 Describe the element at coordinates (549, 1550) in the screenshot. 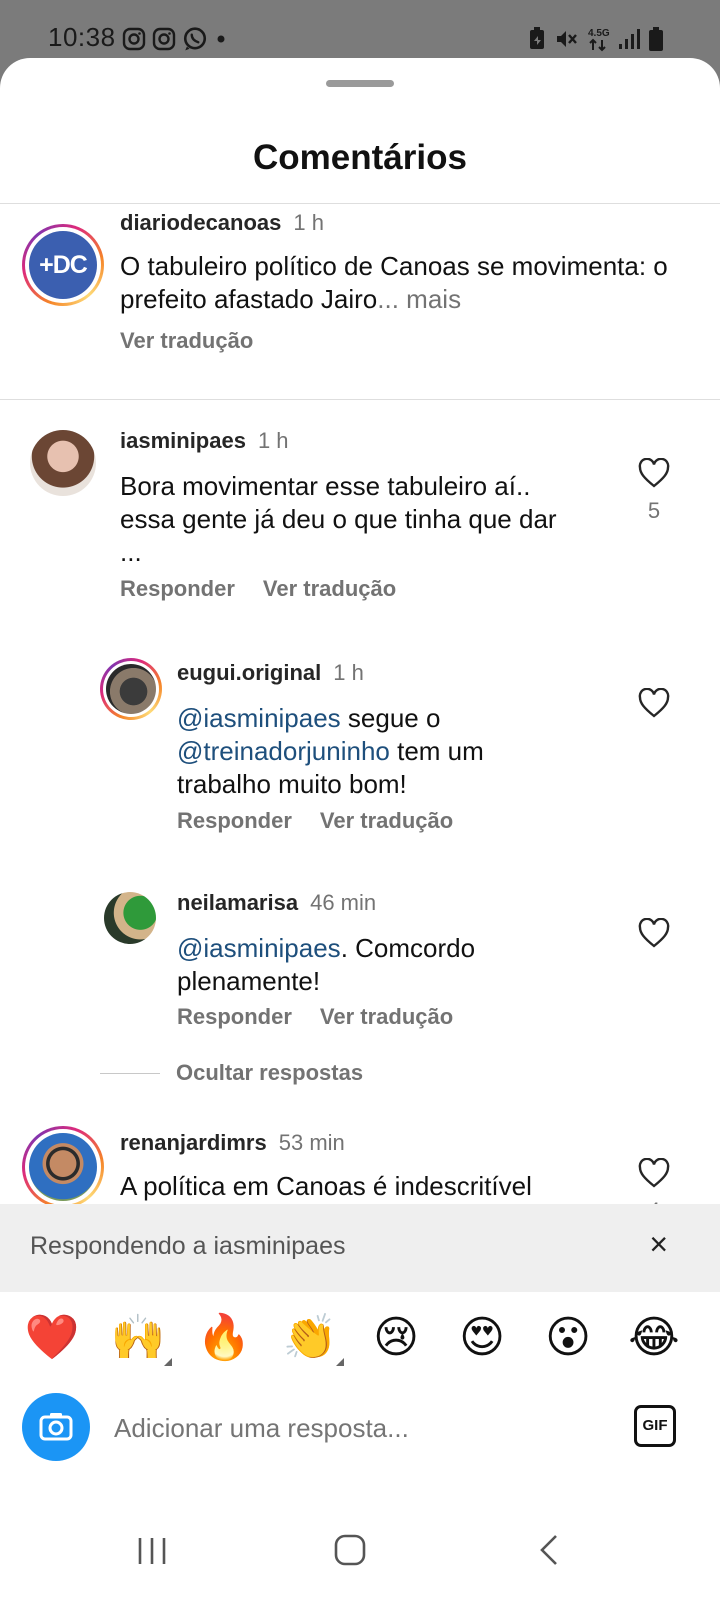

I see `back-icon` at that location.